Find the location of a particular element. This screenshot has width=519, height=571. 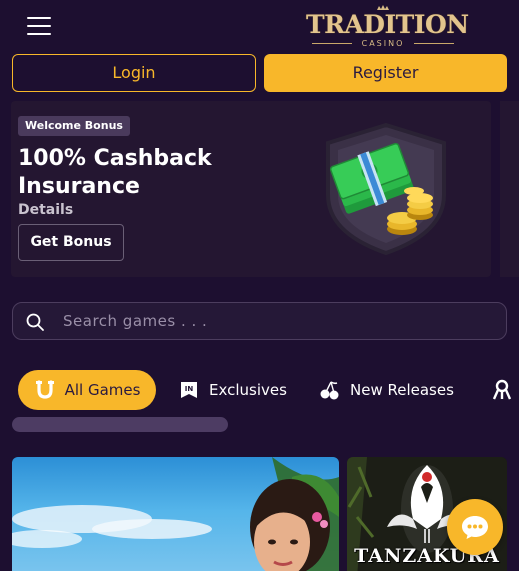

casino-logo: TRADITION CASINO is located at coordinates (387, 26).